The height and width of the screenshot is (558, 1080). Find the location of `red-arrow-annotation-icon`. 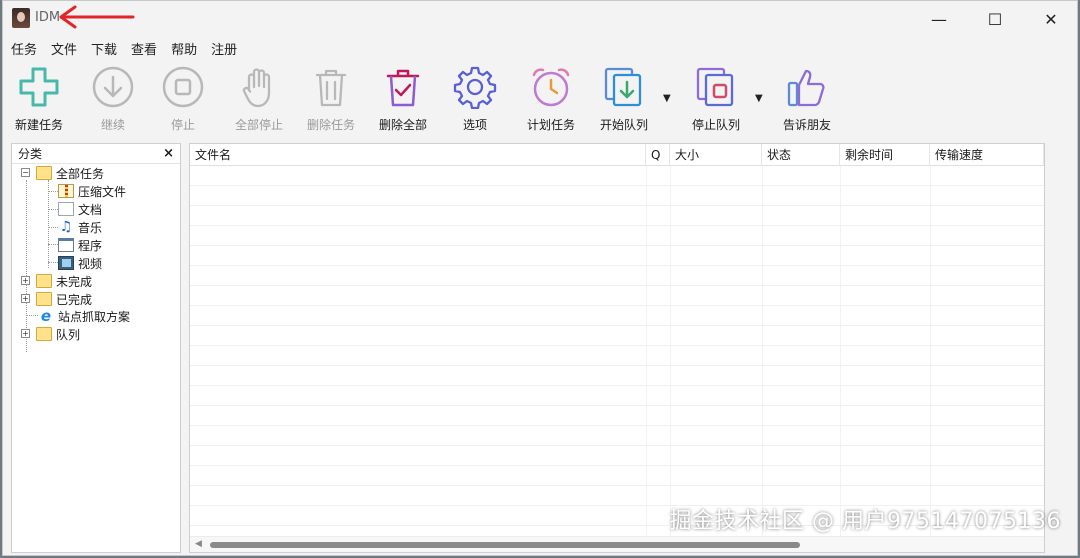

red-arrow-annotation-icon is located at coordinates (97, 17).